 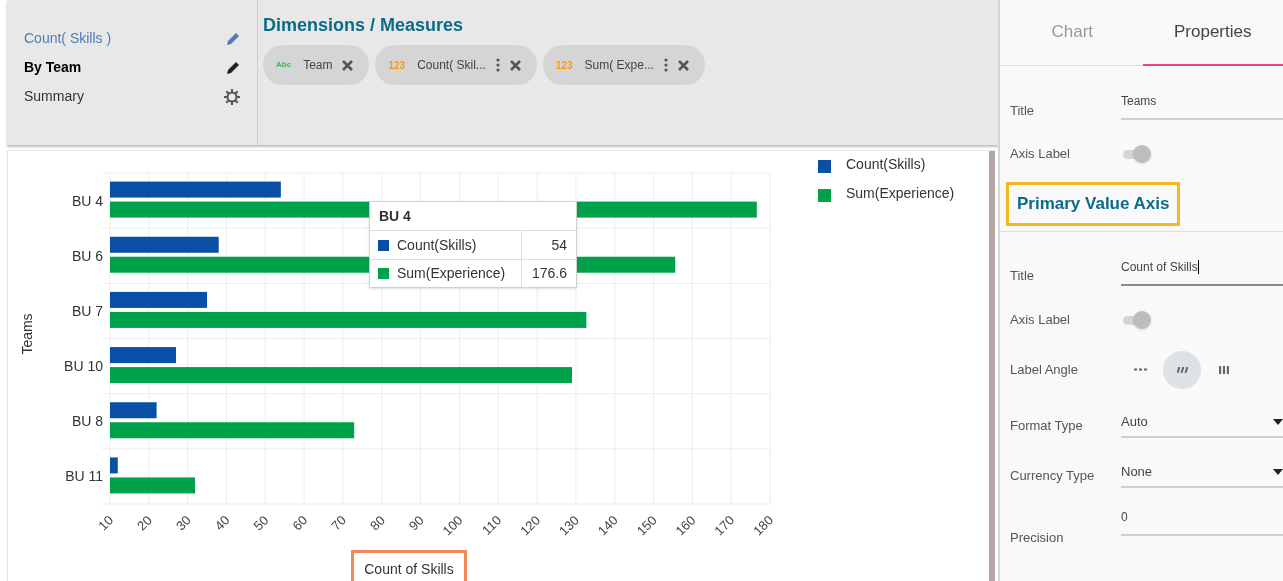 What do you see at coordinates (992, 366) in the screenshot?
I see `scrollbar` at bounding box center [992, 366].